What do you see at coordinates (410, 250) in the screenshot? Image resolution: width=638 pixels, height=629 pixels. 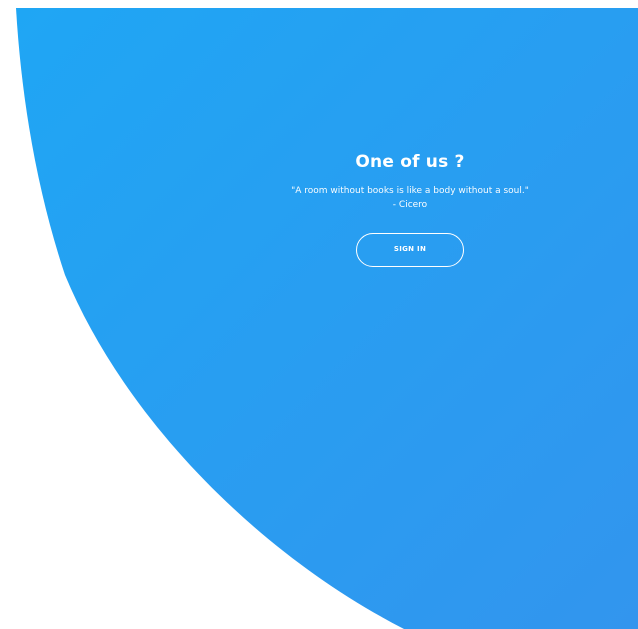 I see `sign-in-button: SIGN IN` at bounding box center [410, 250].